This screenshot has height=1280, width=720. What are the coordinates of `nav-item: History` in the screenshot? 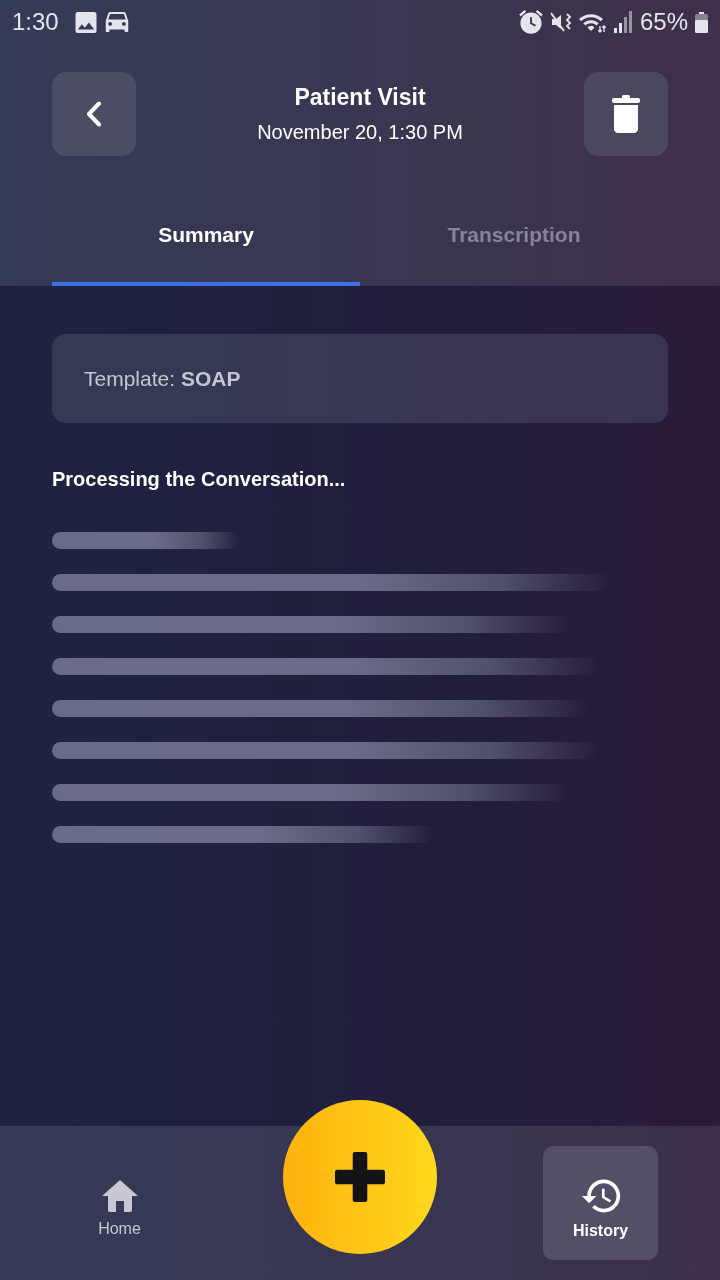 It's located at (600, 1203).